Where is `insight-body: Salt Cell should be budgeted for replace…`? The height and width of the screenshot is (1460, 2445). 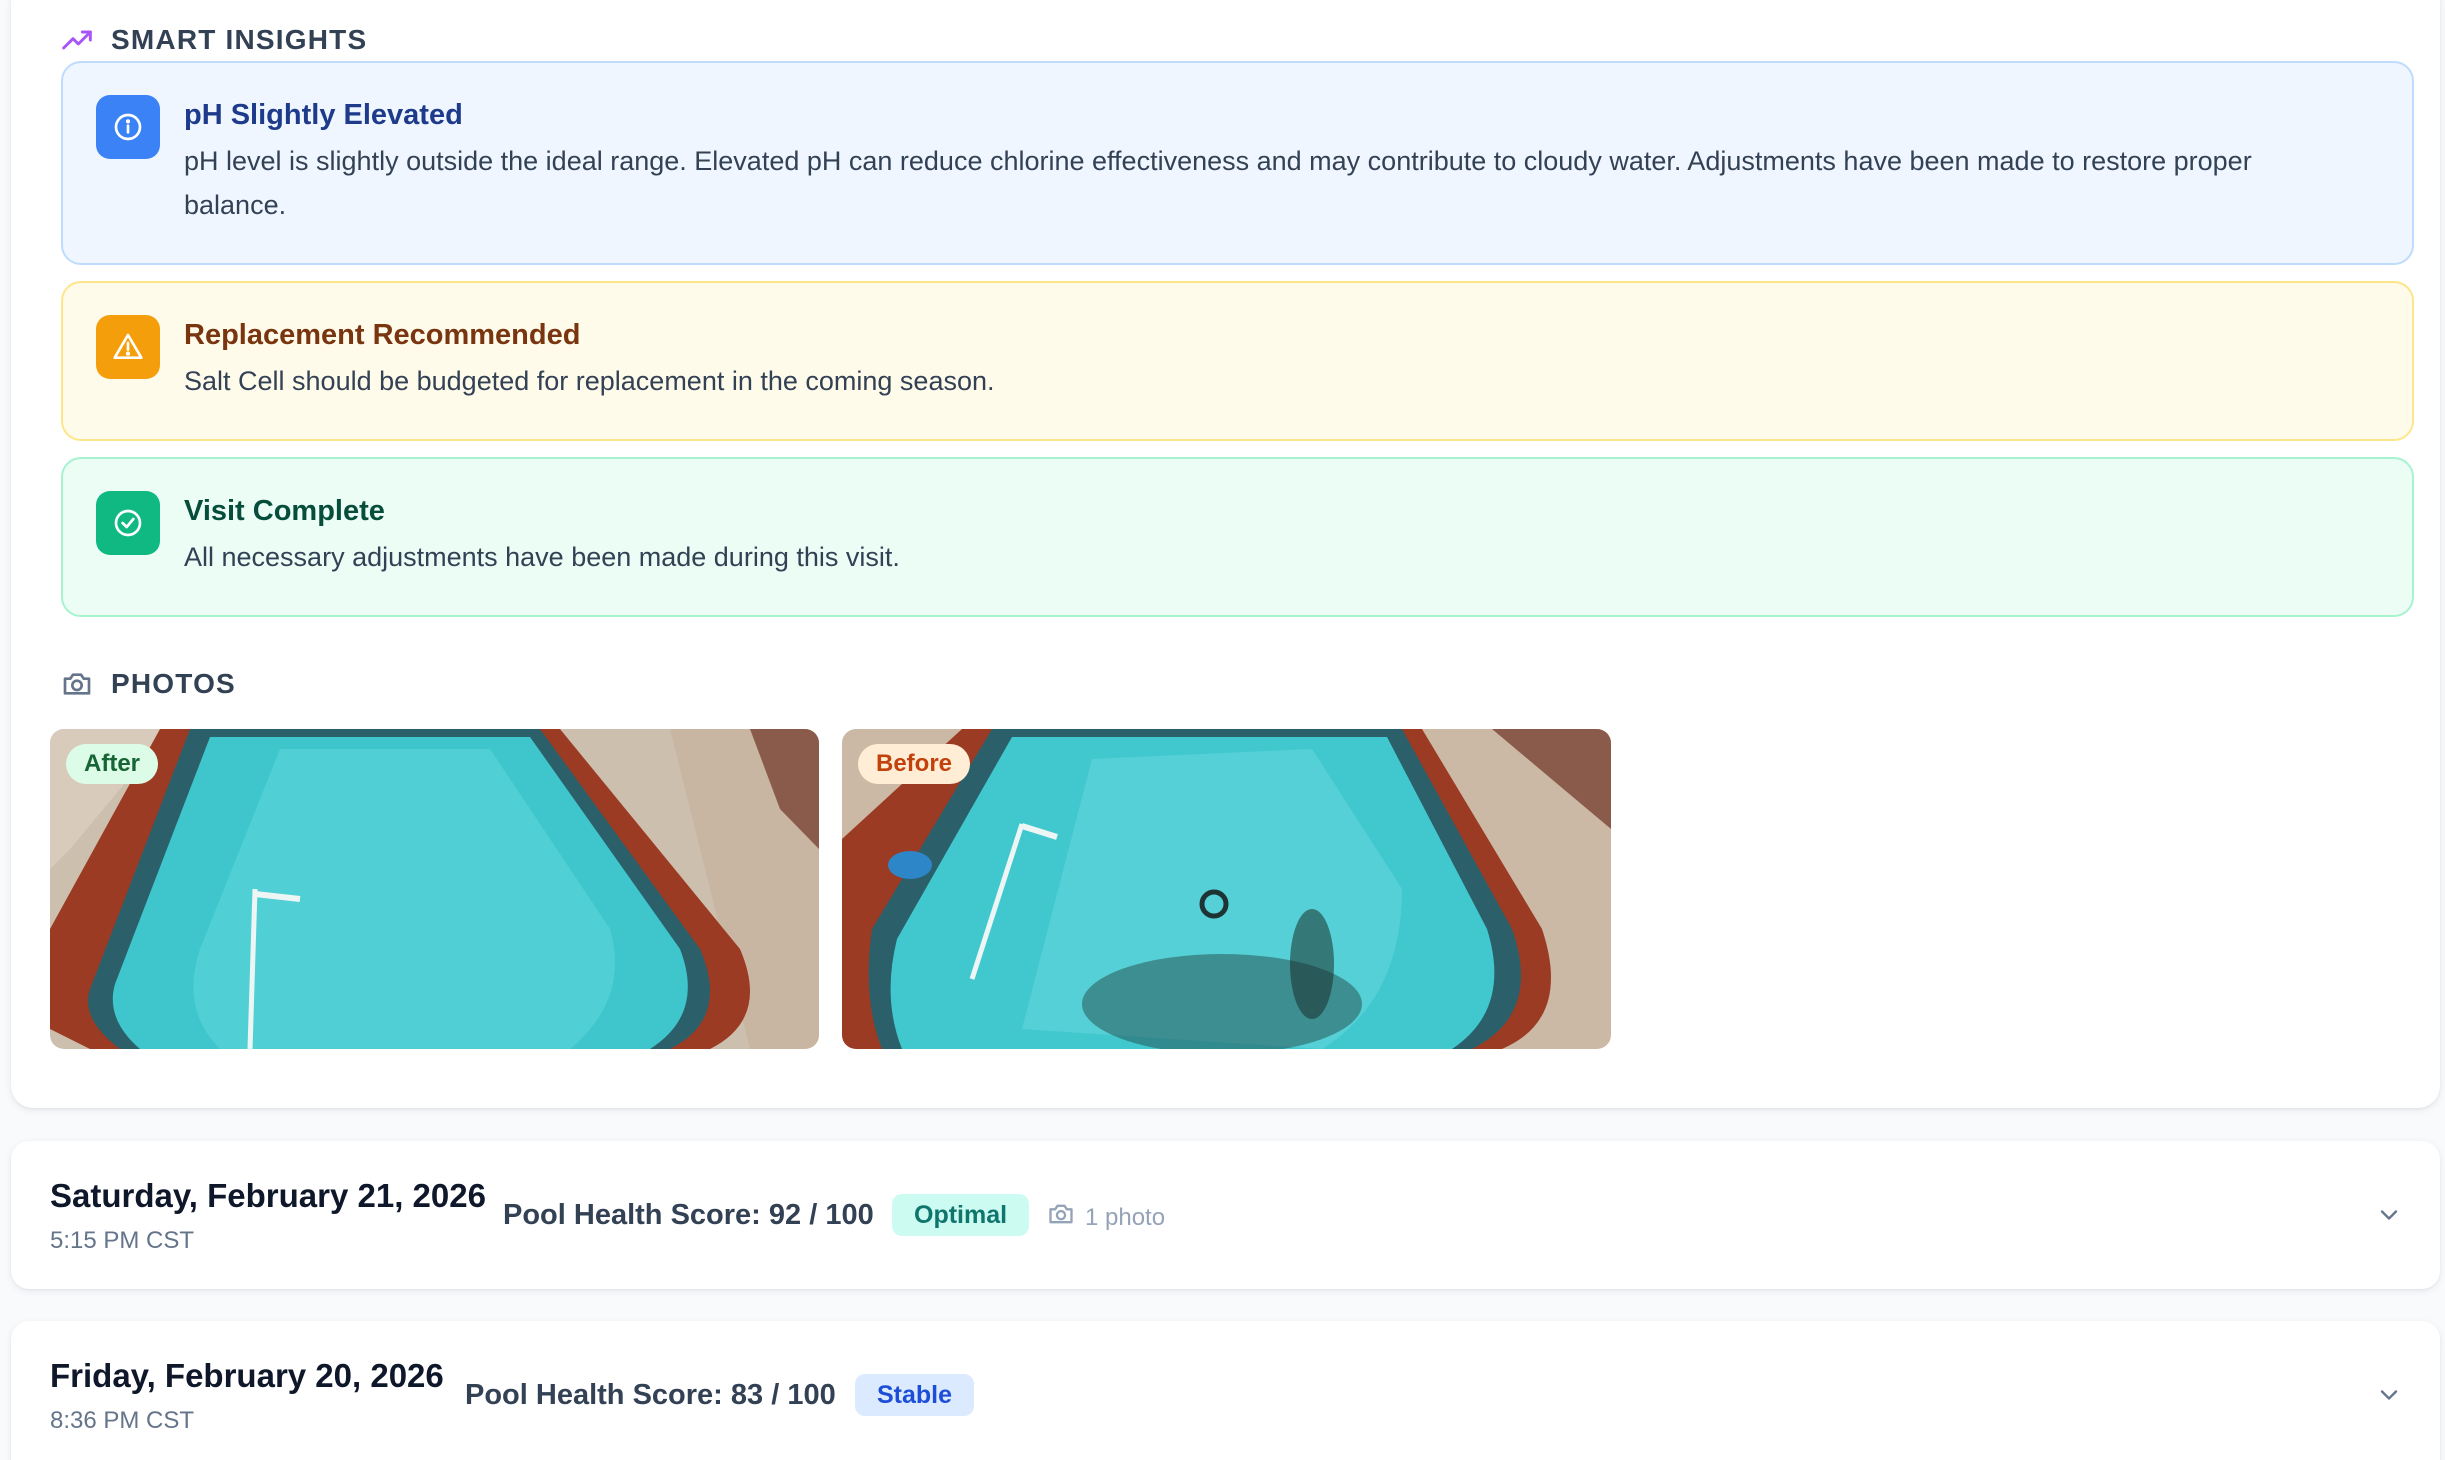
insight-body: Salt Cell should be budgeted for replace… is located at coordinates (589, 381).